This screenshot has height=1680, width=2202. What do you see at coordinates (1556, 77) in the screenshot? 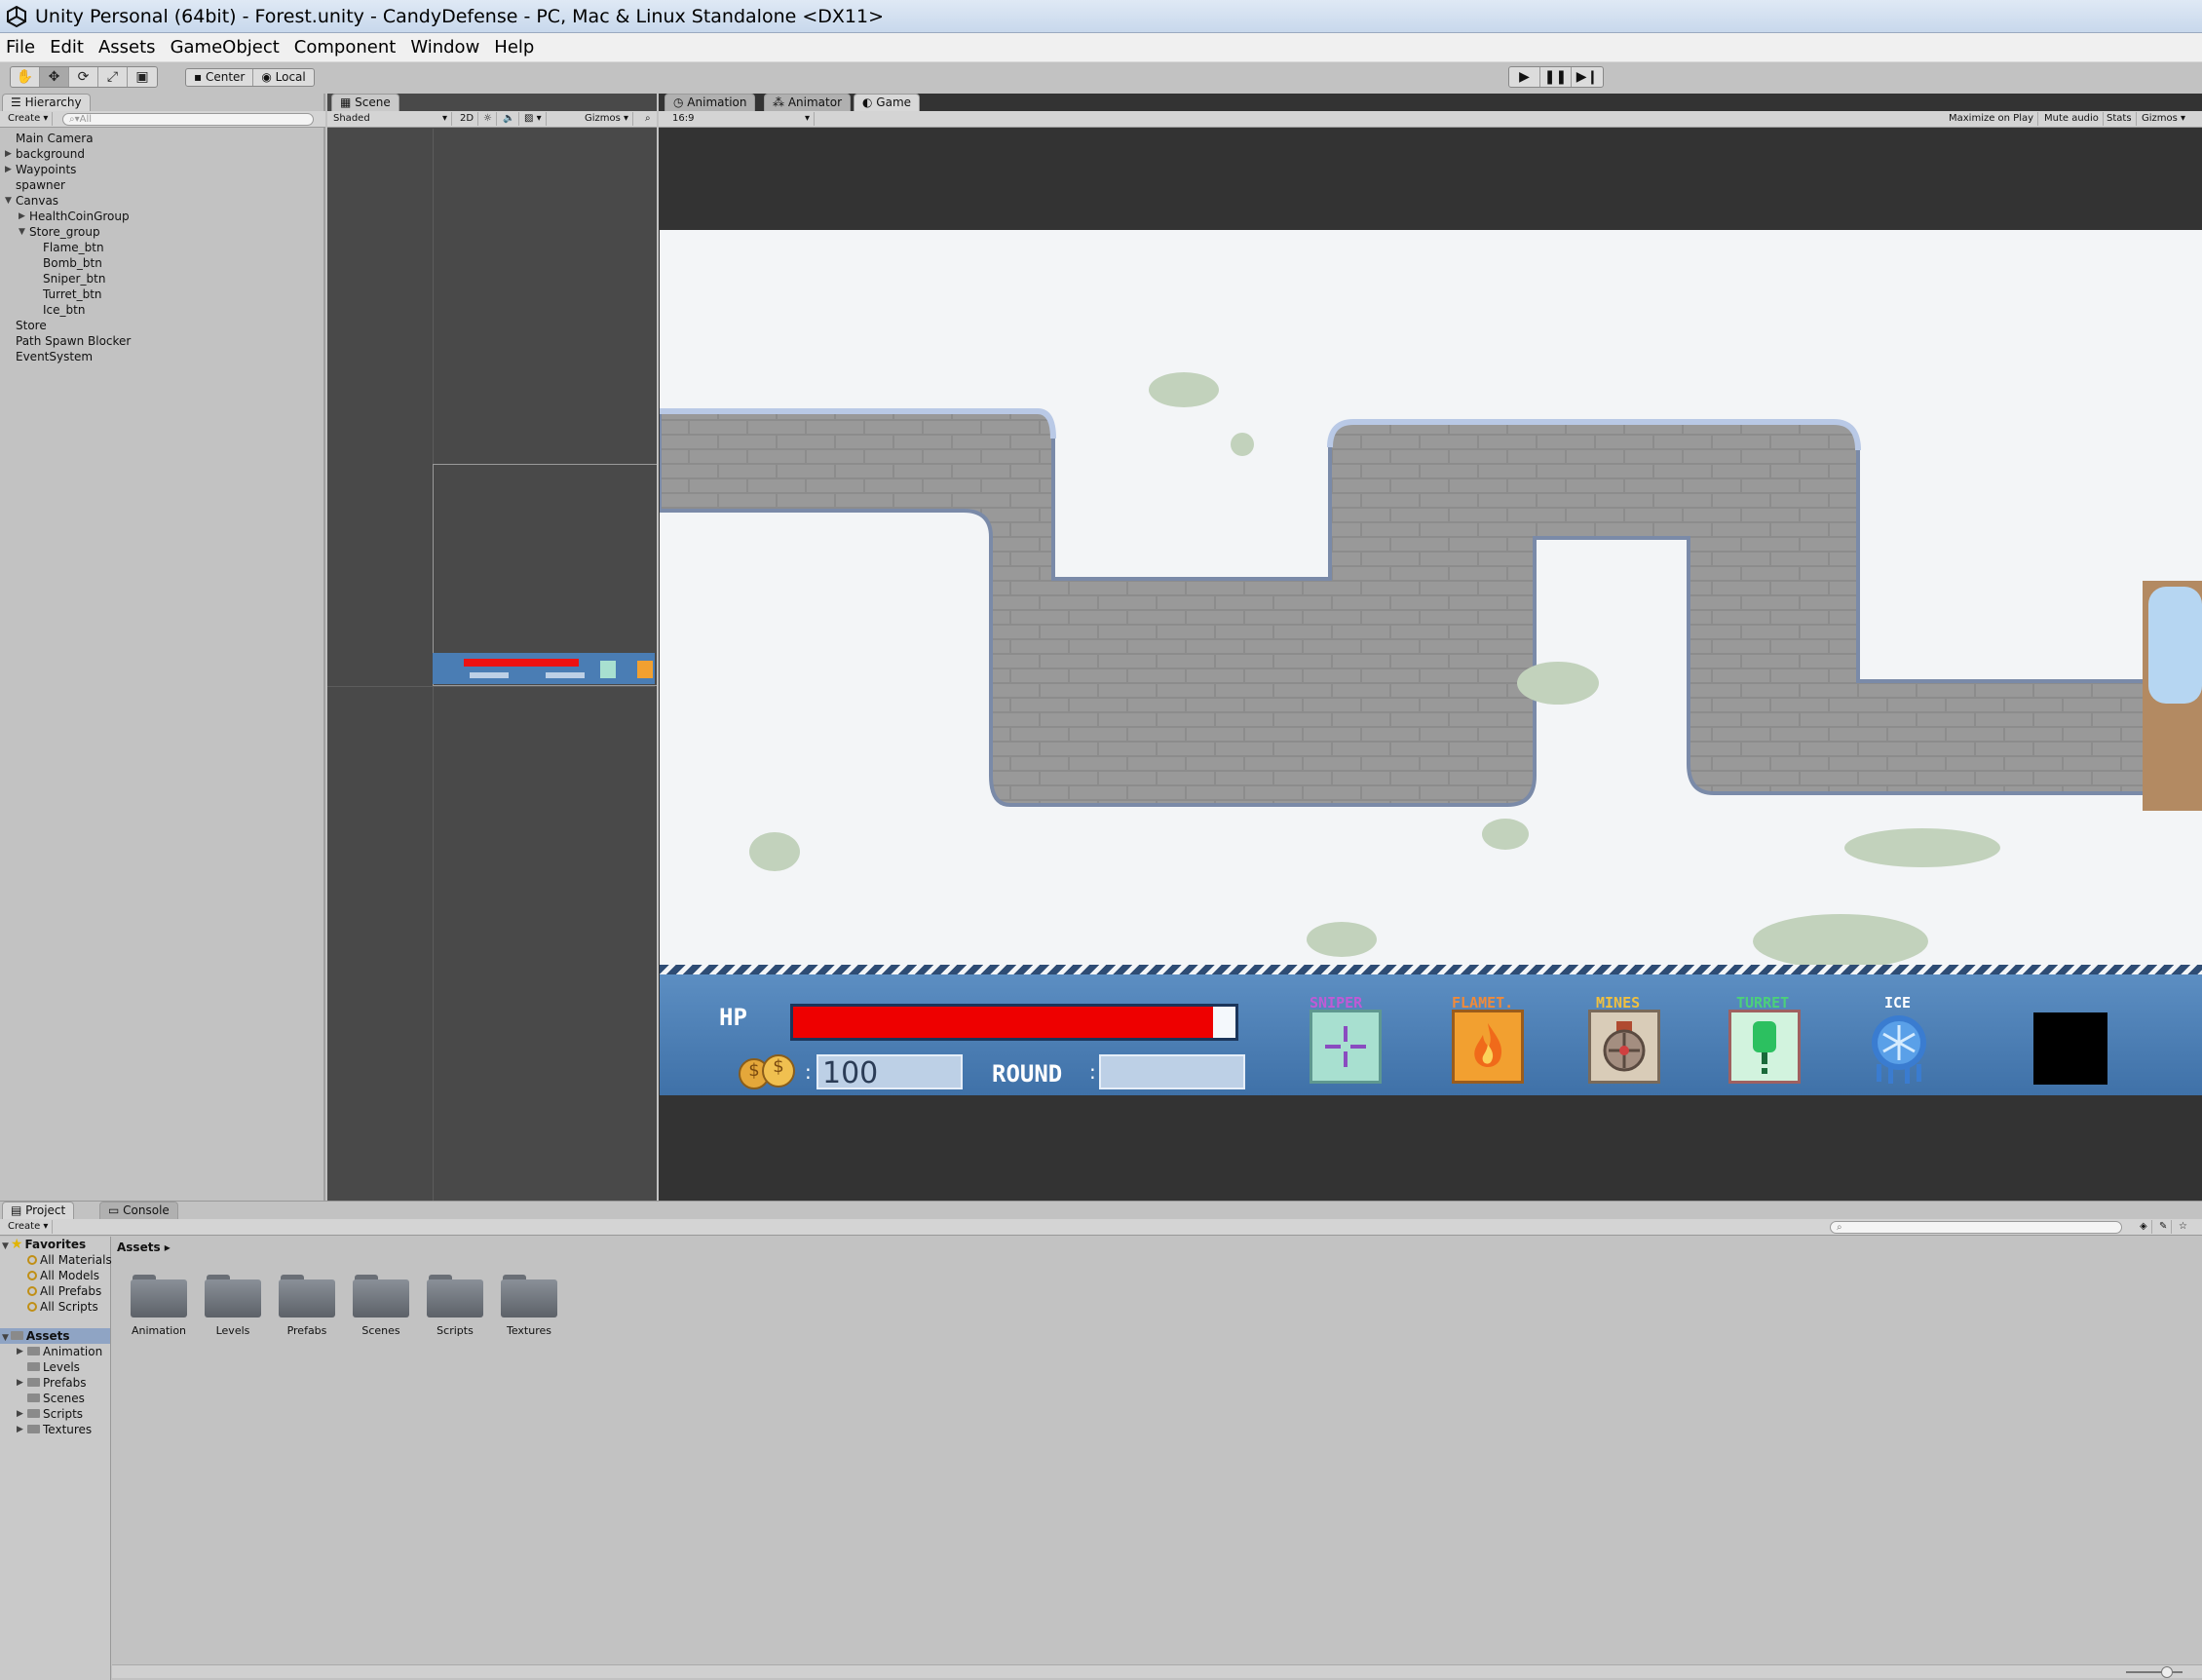
I see `pause-icon: ❚❚` at bounding box center [1556, 77].